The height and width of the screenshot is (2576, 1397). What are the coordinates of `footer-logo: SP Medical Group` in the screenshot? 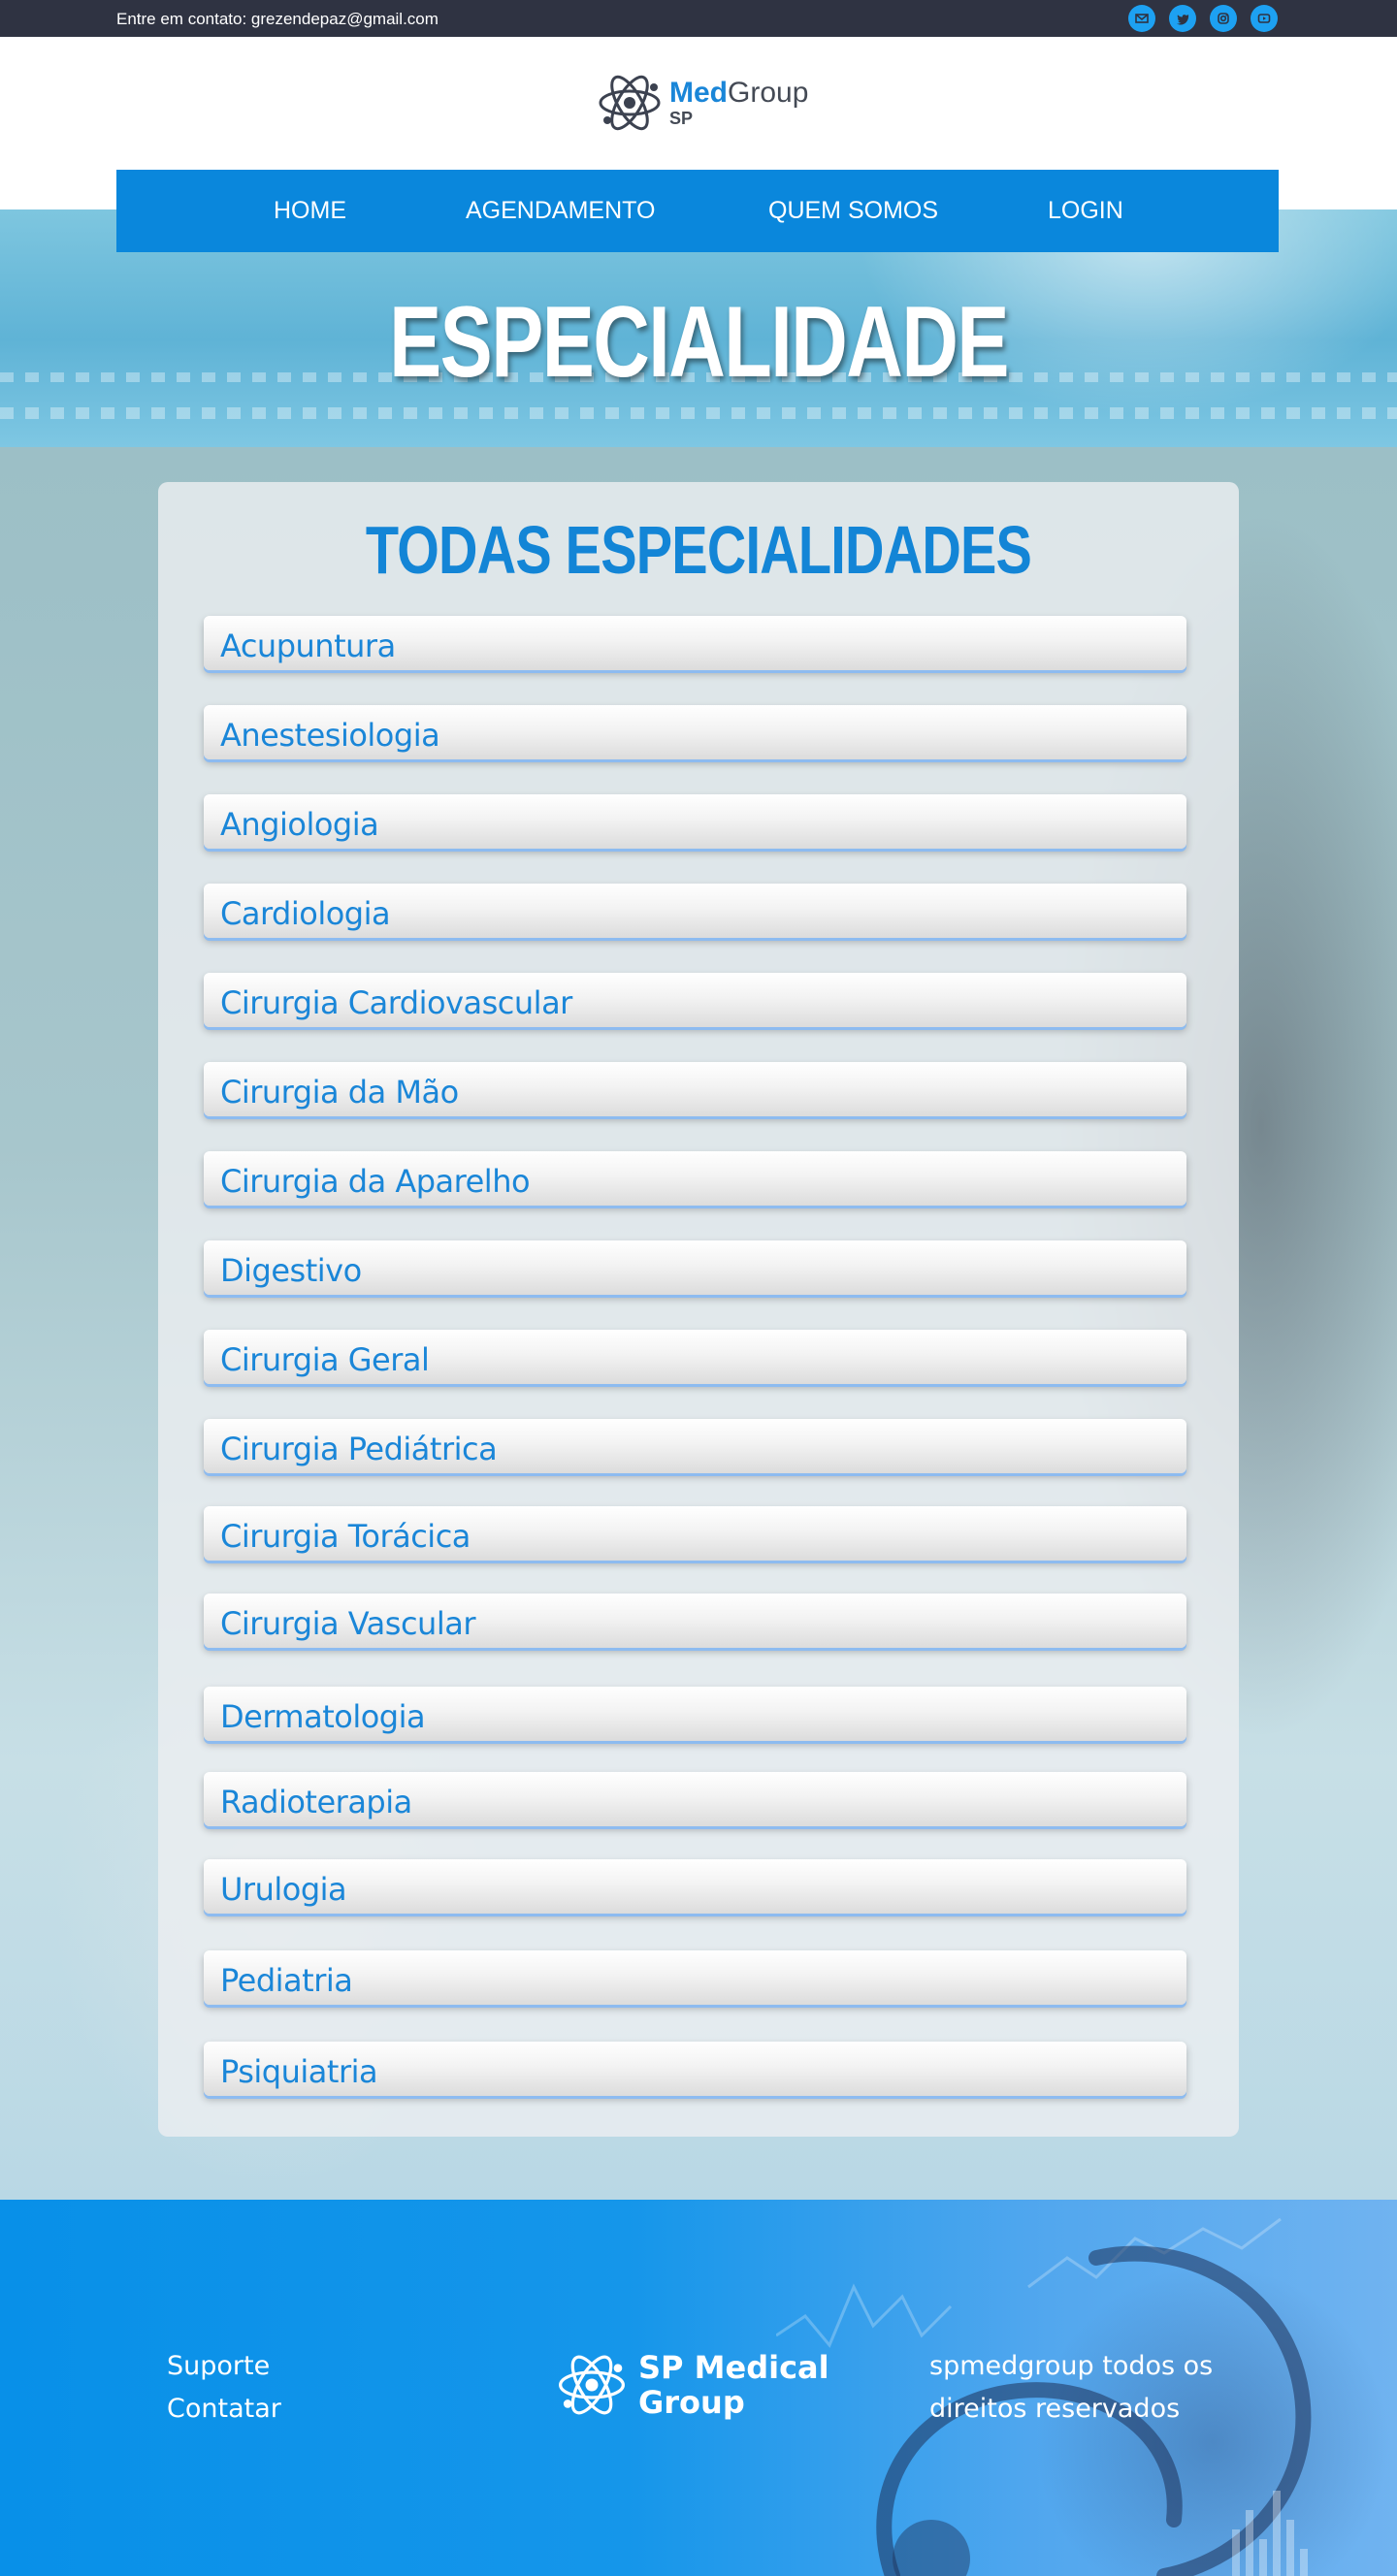 It's located at (693, 2385).